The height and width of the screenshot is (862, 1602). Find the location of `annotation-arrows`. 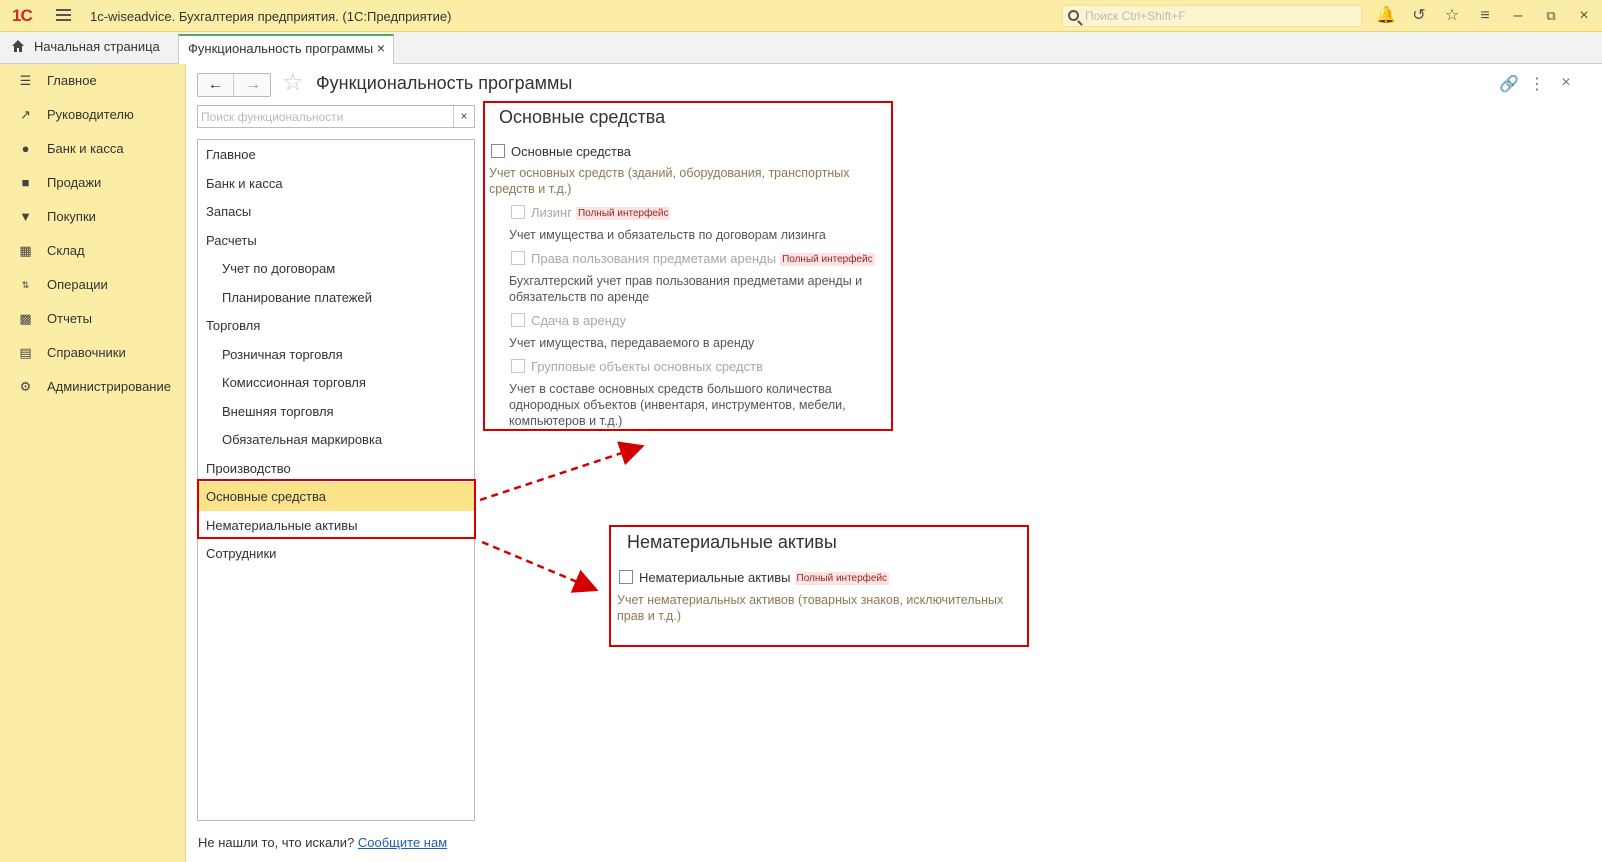

annotation-arrows is located at coordinates (562, 517).